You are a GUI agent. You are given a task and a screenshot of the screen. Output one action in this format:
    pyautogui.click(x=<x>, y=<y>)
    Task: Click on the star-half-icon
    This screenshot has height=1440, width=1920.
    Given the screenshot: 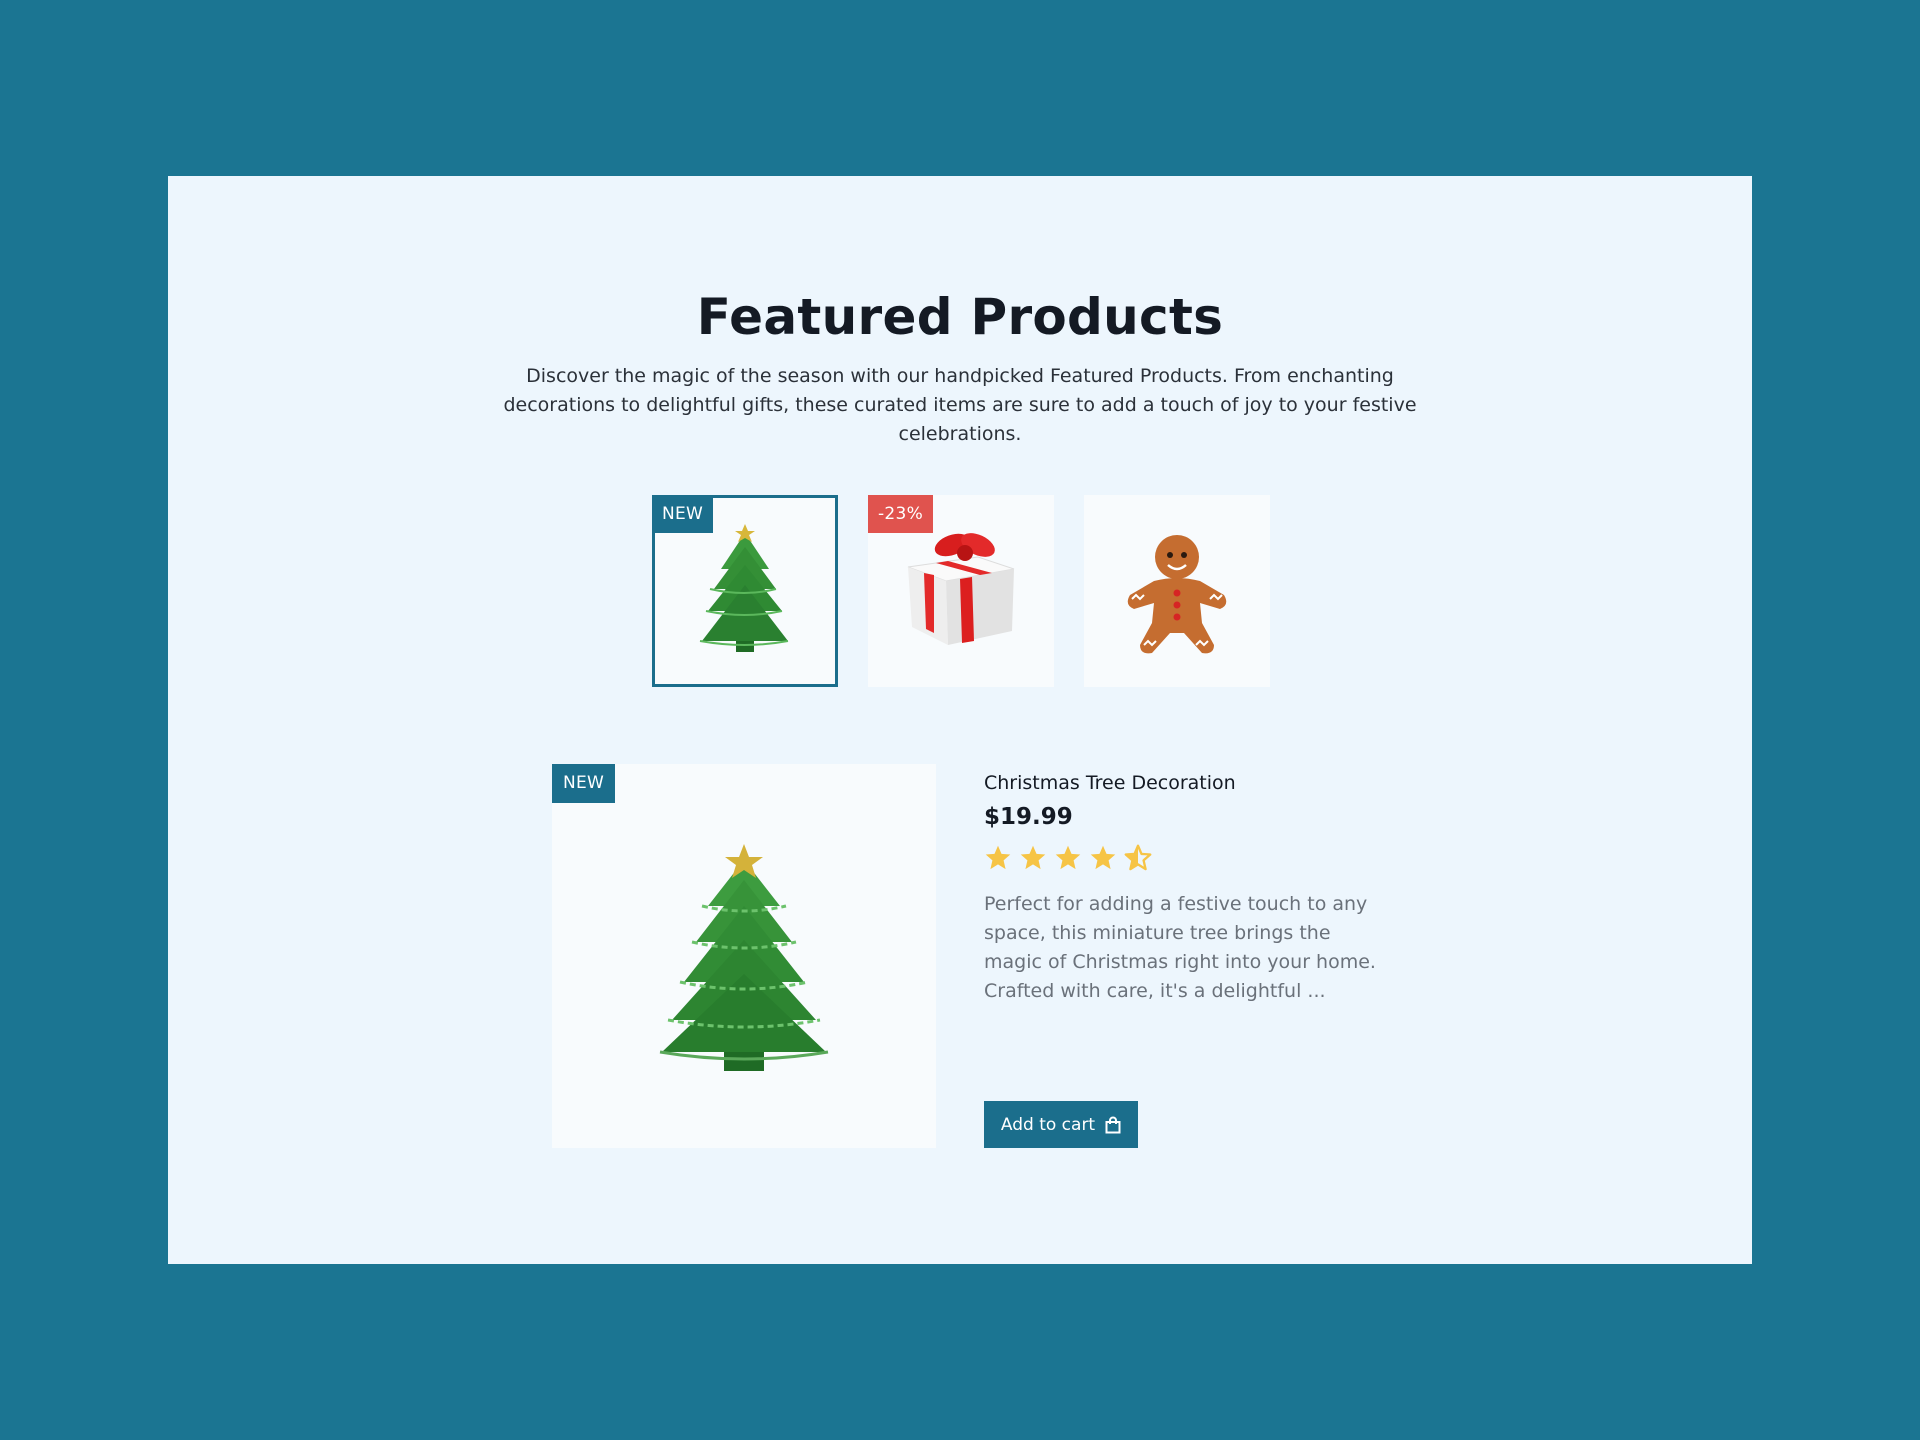 What is the action you would take?
    pyautogui.click(x=1138, y=857)
    